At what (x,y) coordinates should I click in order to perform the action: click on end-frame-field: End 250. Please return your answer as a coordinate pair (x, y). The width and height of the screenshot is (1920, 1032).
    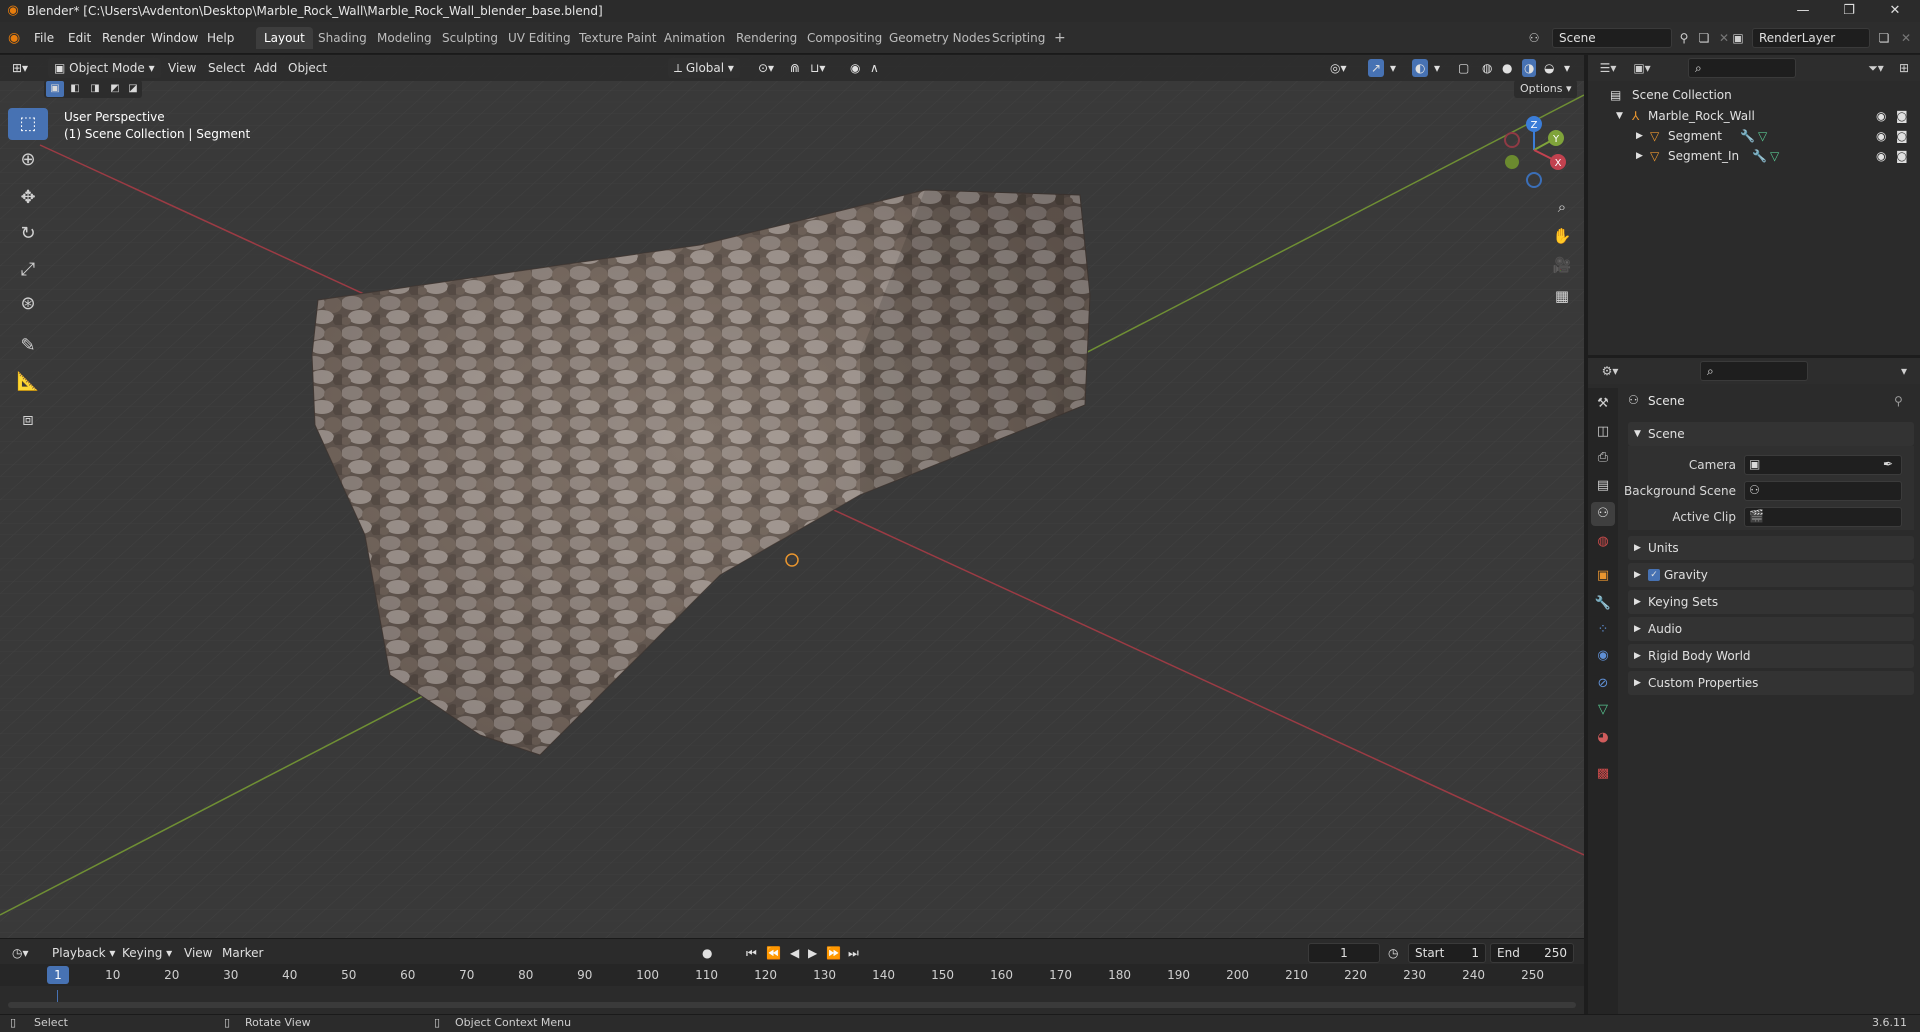
    Looking at the image, I should click on (1532, 953).